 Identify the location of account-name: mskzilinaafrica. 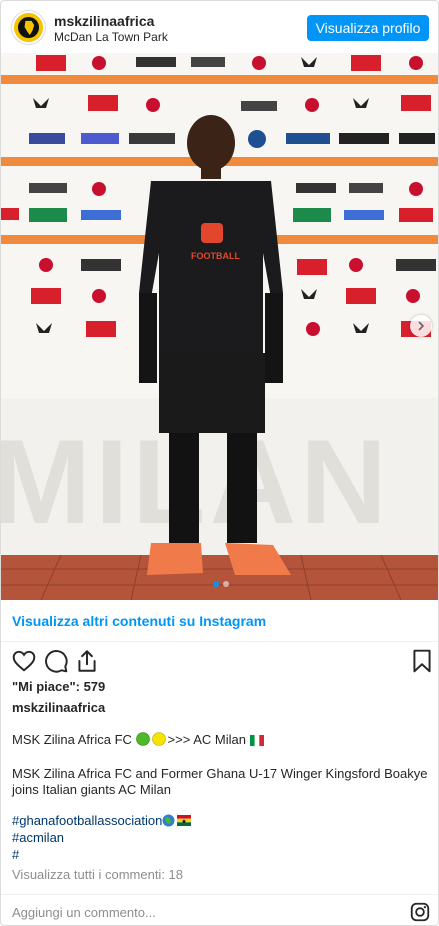
(104, 21).